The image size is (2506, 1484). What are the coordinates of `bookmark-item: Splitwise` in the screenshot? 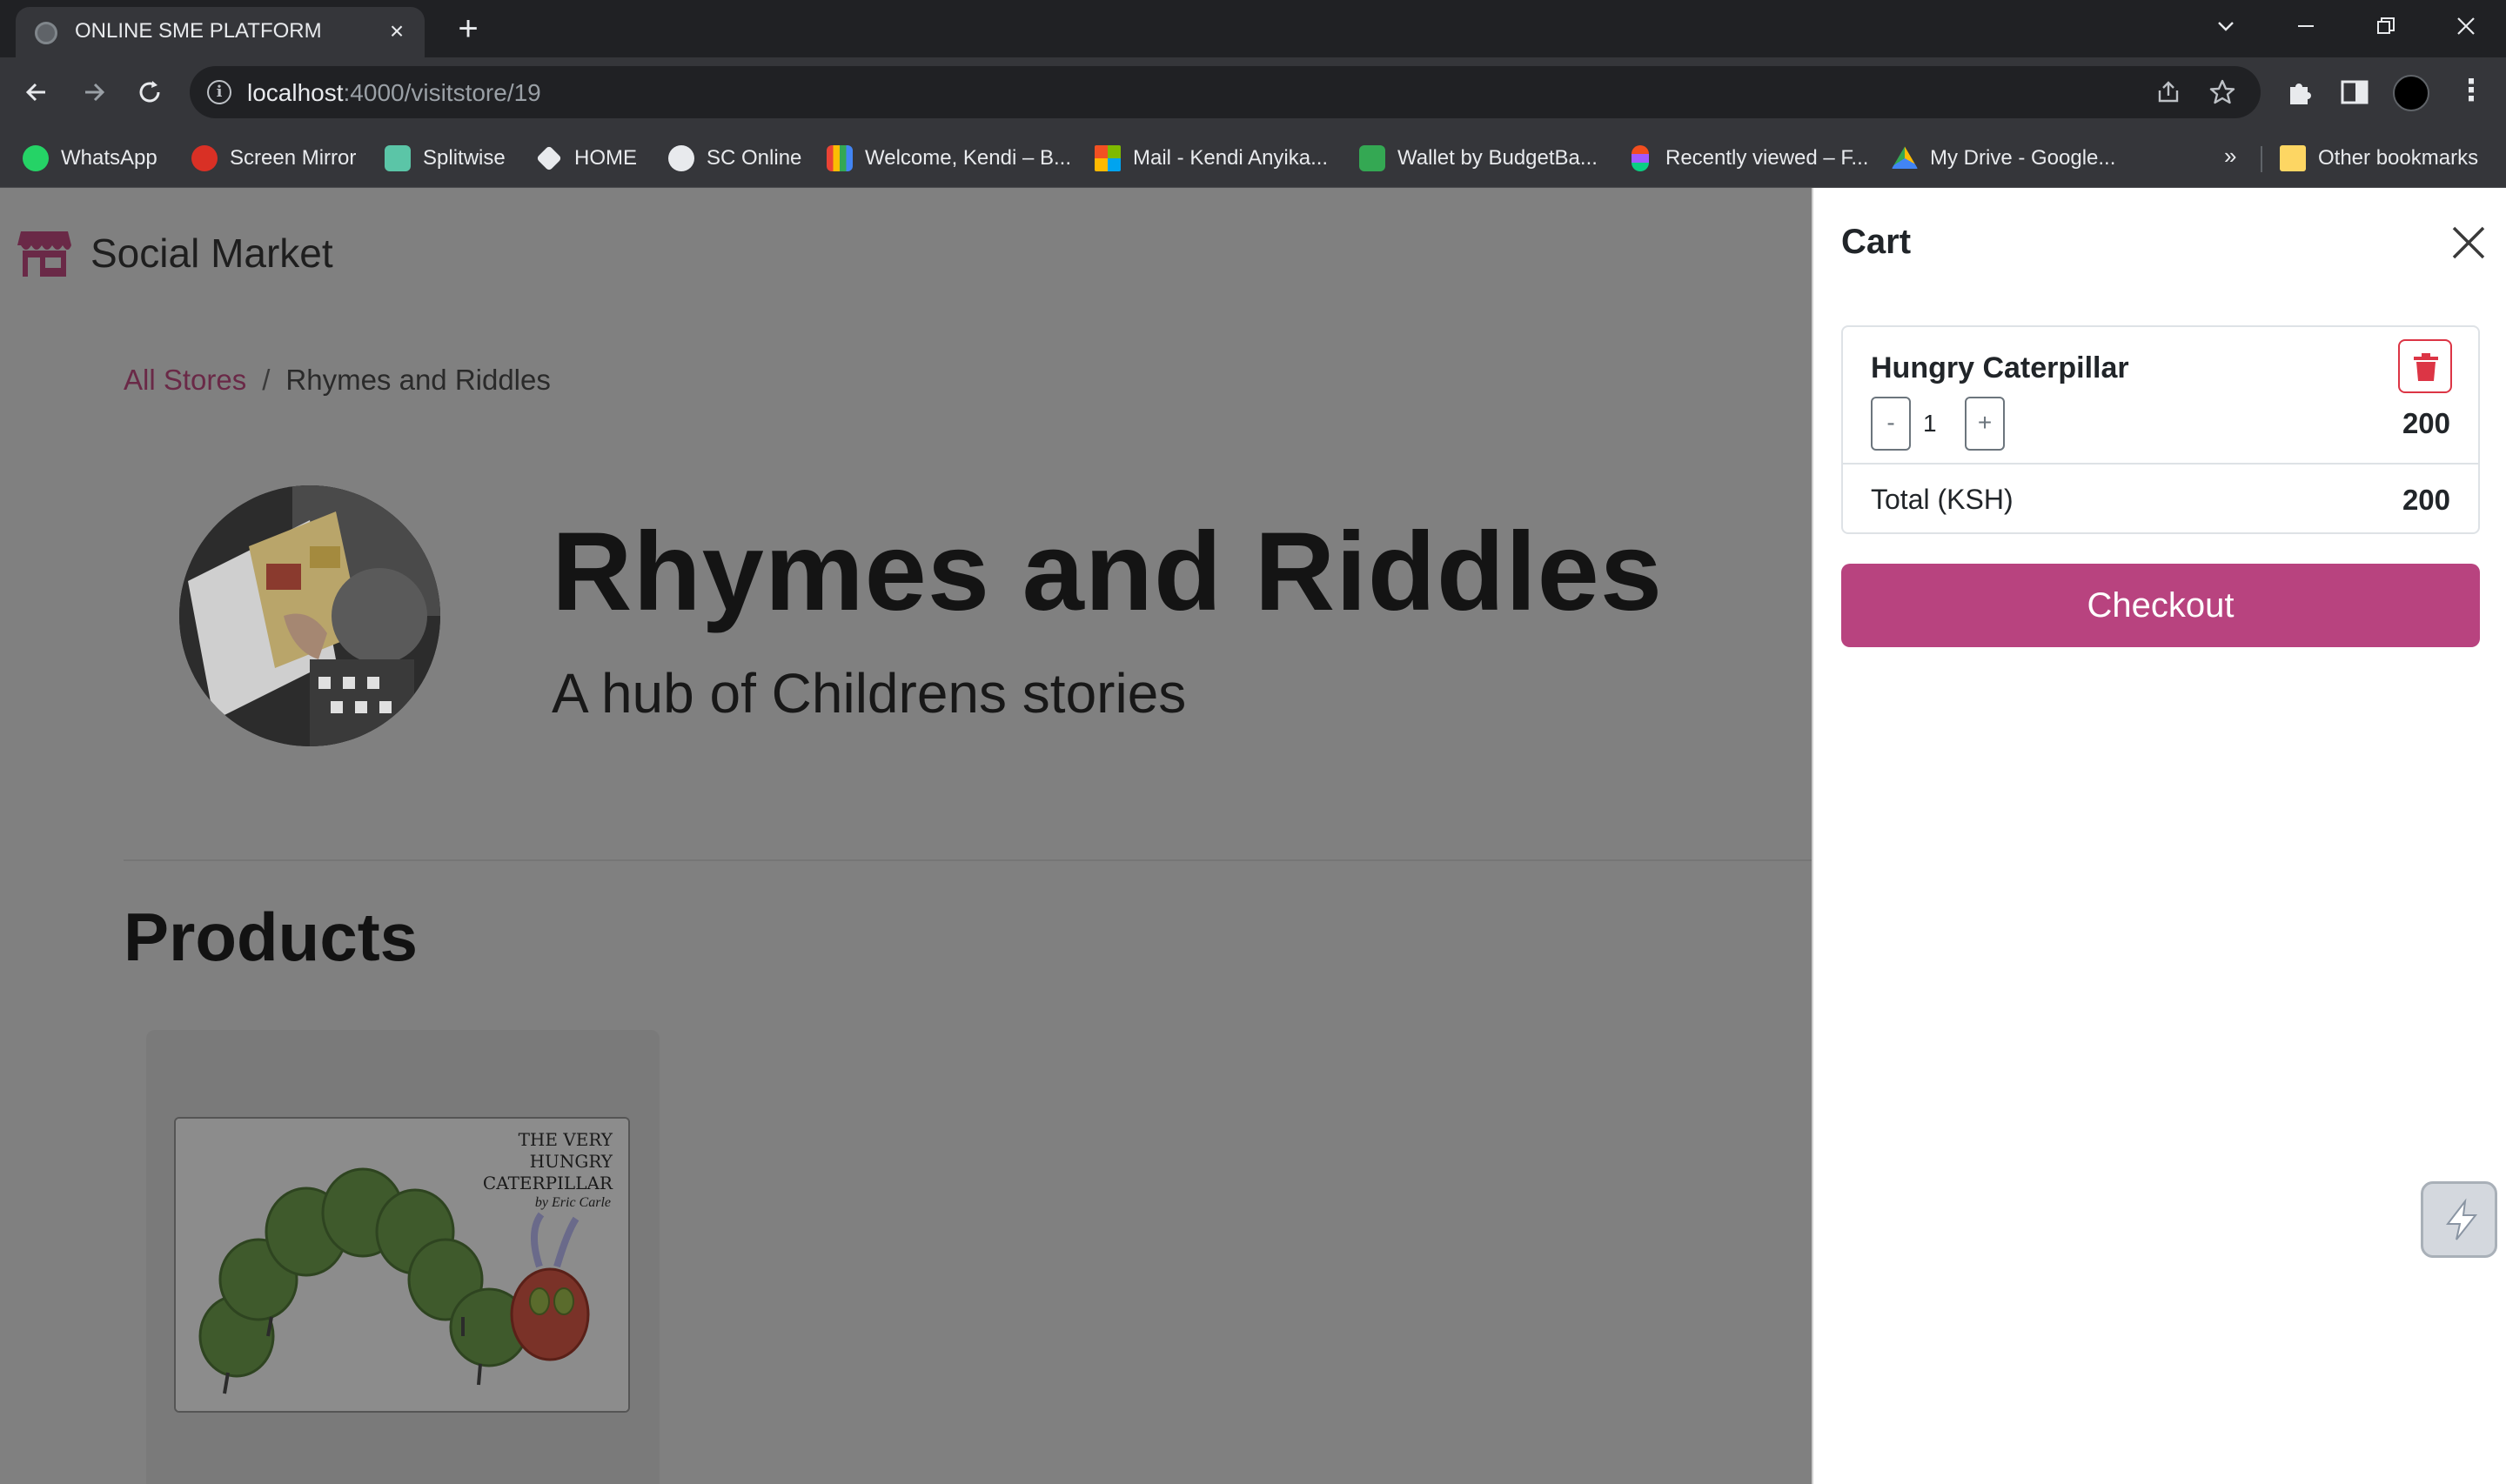 It's located at (445, 158).